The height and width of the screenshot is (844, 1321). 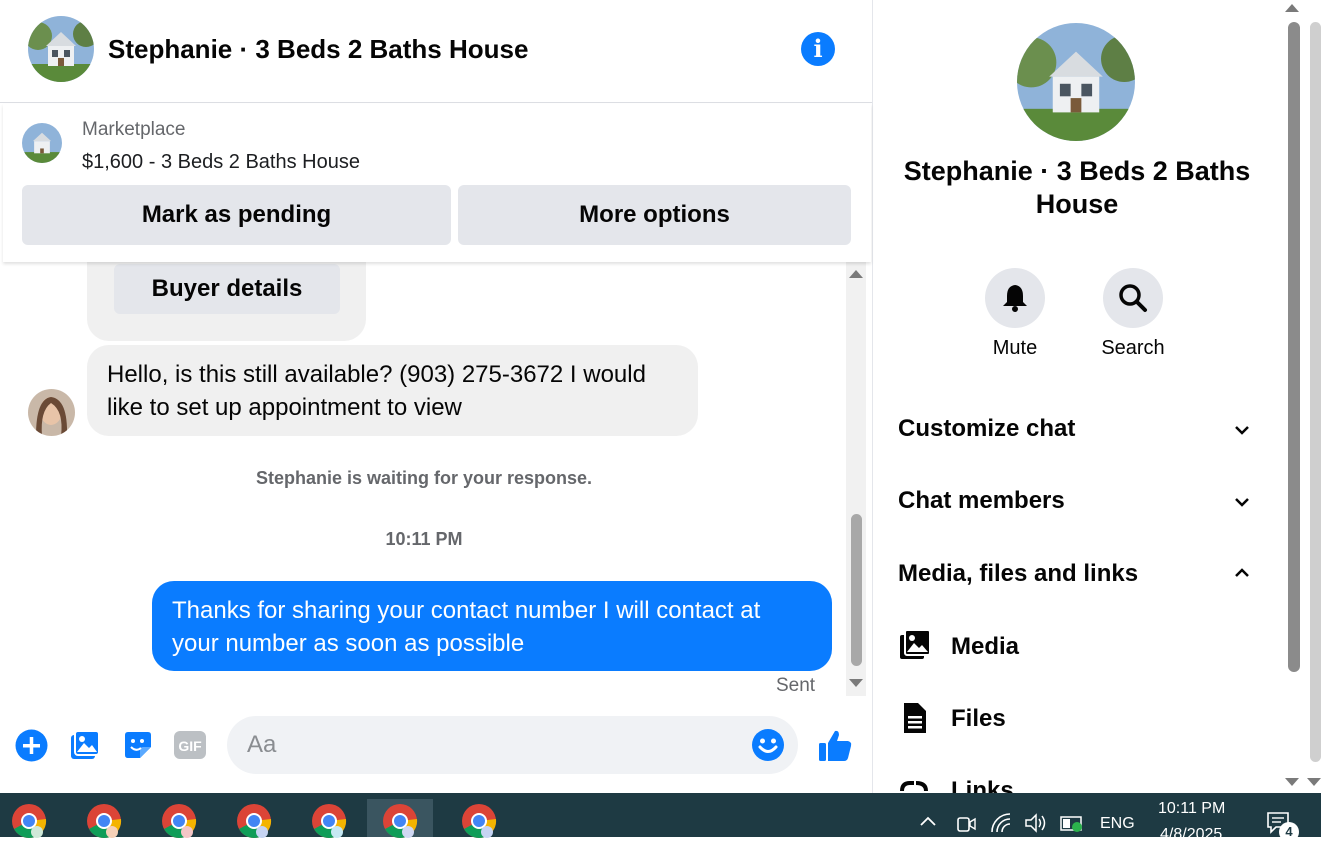 What do you see at coordinates (424, 478) in the screenshot?
I see `waiting-notice: Stephanie is waiting for your response.` at bounding box center [424, 478].